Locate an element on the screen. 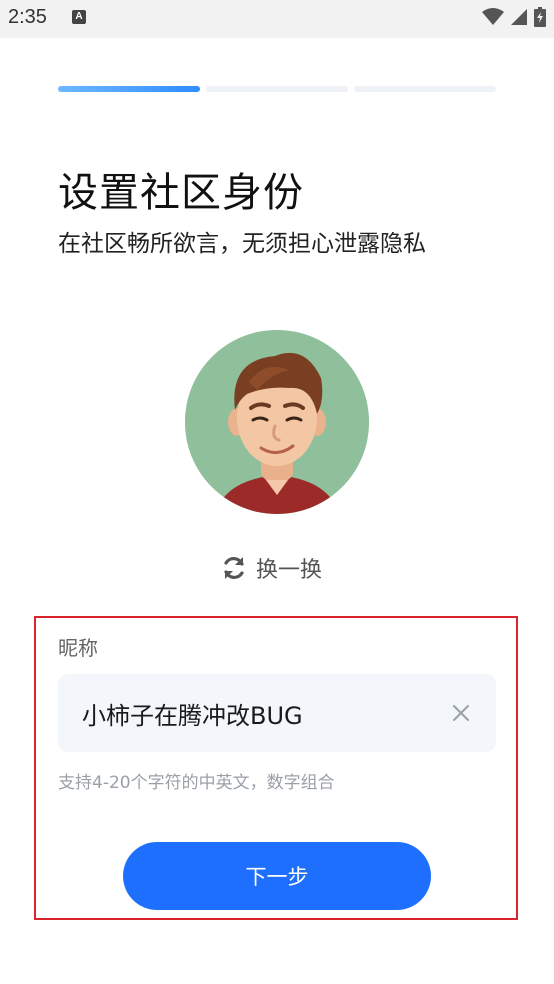  page-title: 设置社区身份 is located at coordinates (181, 193).